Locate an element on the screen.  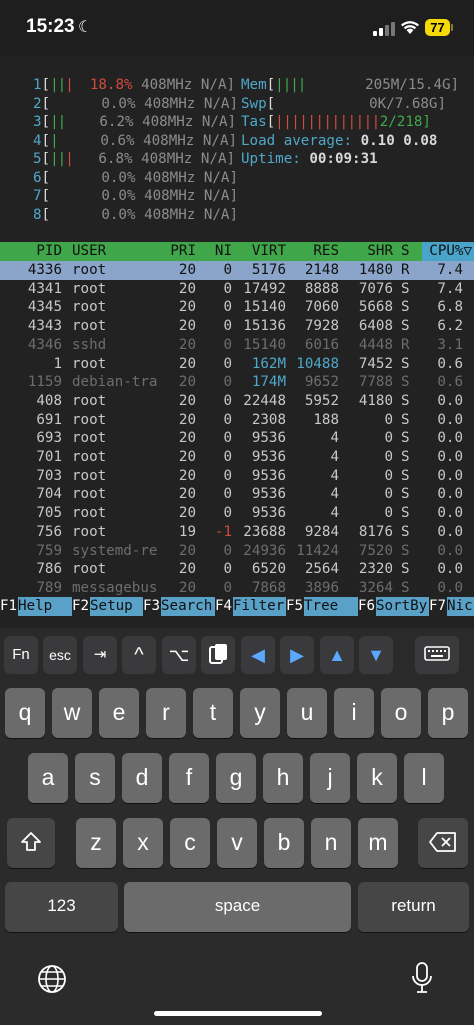
esc-key: esc is located at coordinates (60, 655).